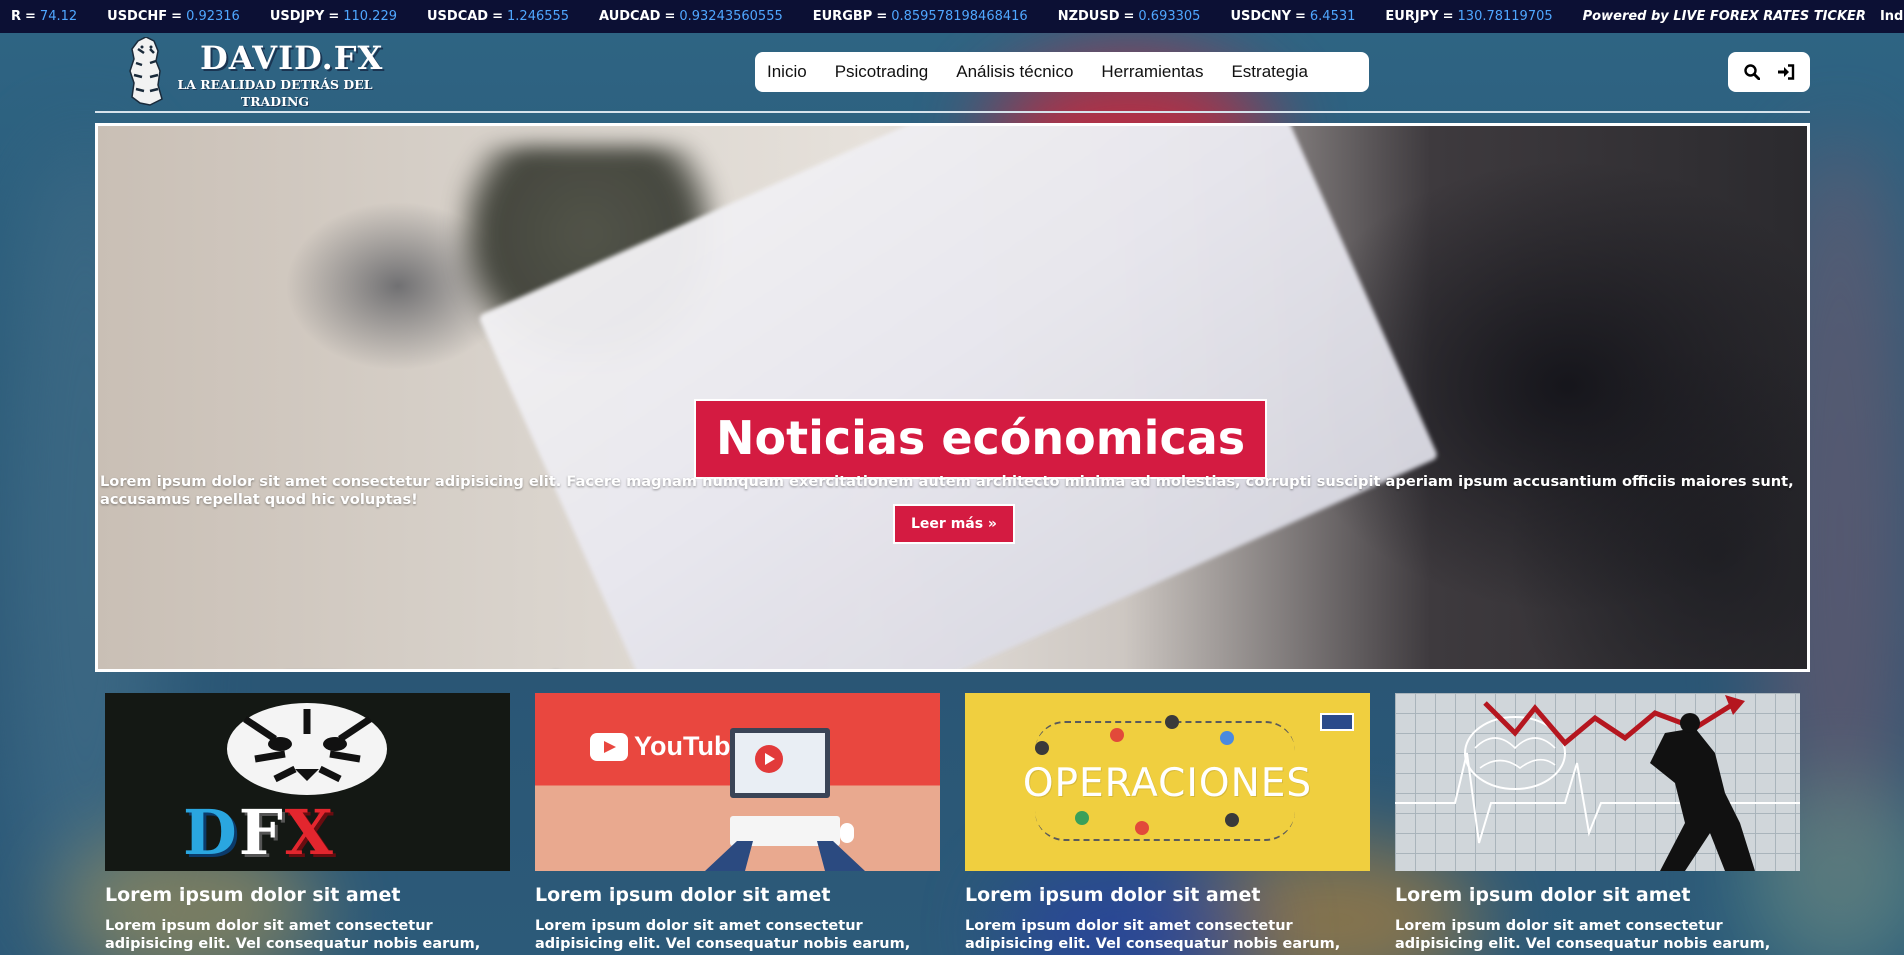  I want to click on sign-in-icon, so click(1786, 72).